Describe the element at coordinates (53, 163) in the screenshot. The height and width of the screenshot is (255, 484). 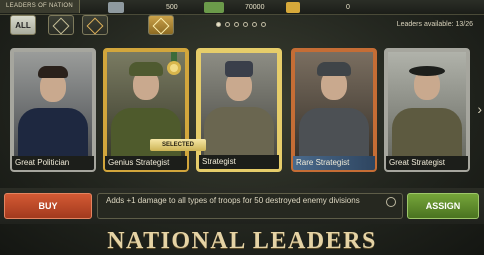
I see `leader-card-label: Great Politician` at that location.